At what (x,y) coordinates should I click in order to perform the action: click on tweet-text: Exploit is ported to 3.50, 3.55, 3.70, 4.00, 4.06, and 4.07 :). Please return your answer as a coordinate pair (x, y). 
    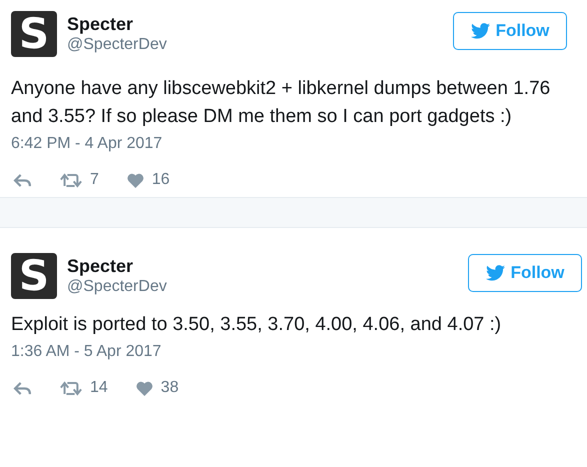
    Looking at the image, I should click on (256, 325).